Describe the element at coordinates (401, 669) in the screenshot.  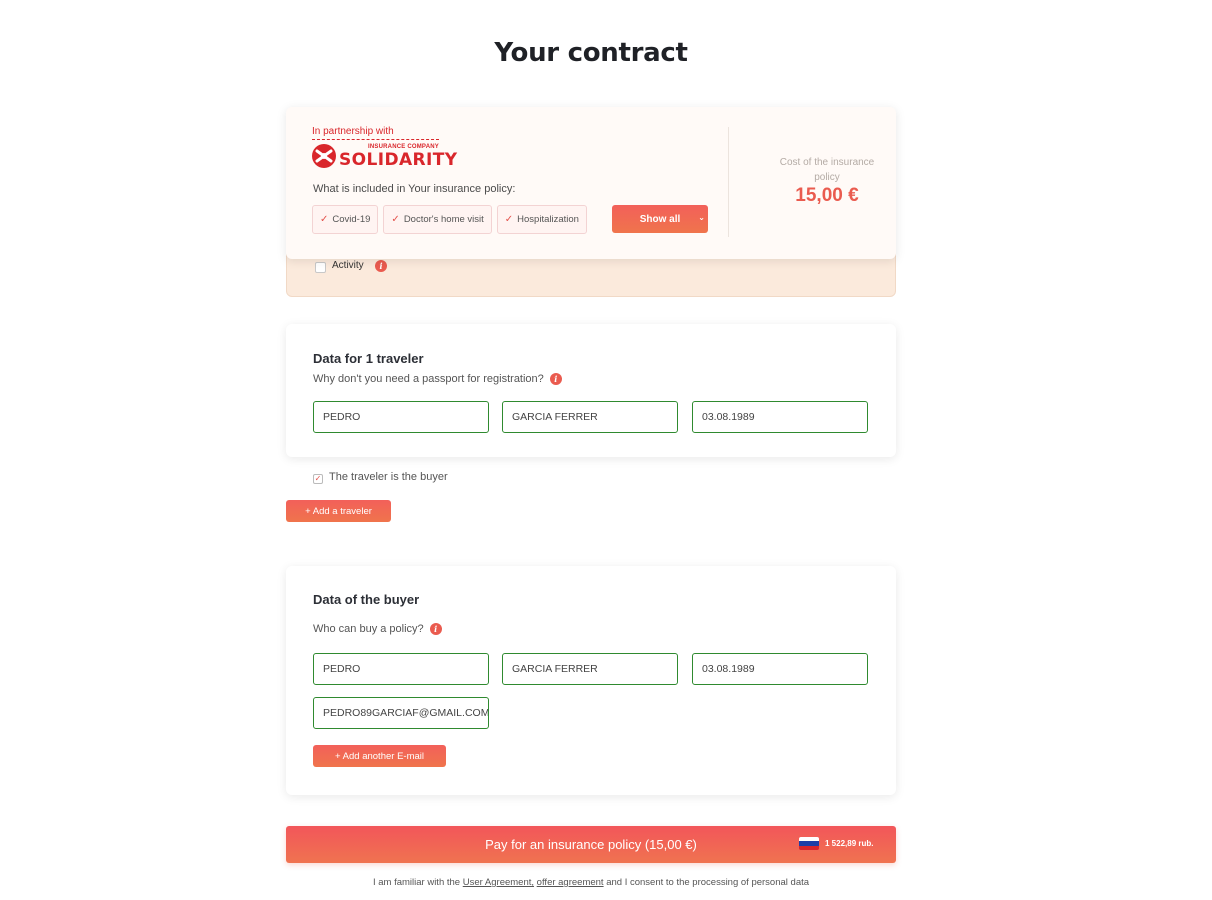
I see `buyer-first-name-field: PEDRO` at that location.